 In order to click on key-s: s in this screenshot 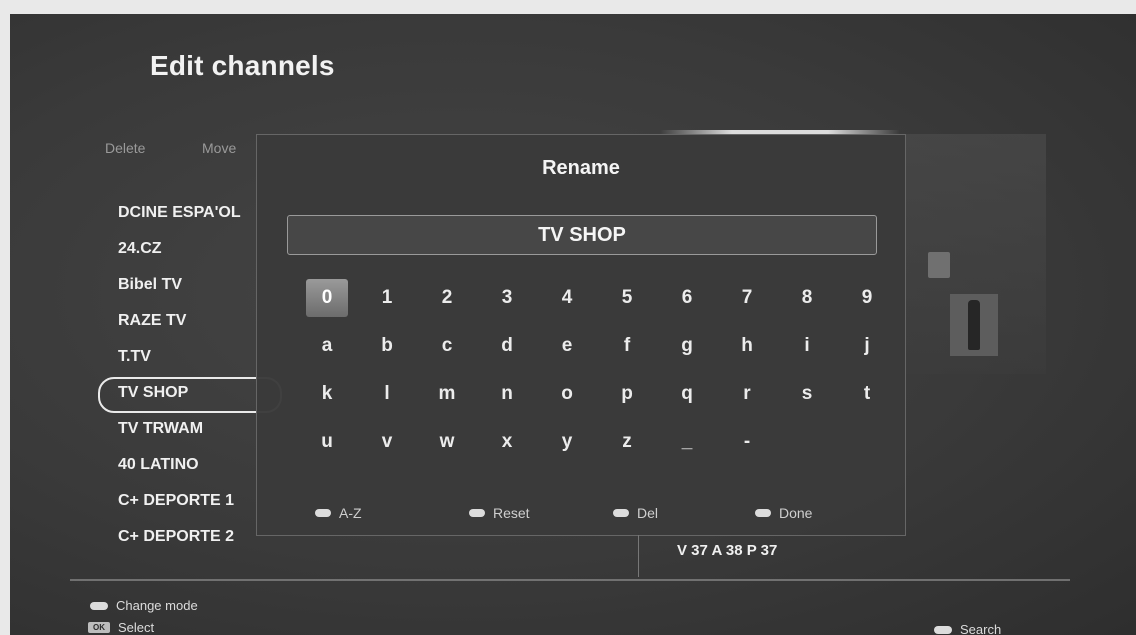, I will do `click(807, 394)`.